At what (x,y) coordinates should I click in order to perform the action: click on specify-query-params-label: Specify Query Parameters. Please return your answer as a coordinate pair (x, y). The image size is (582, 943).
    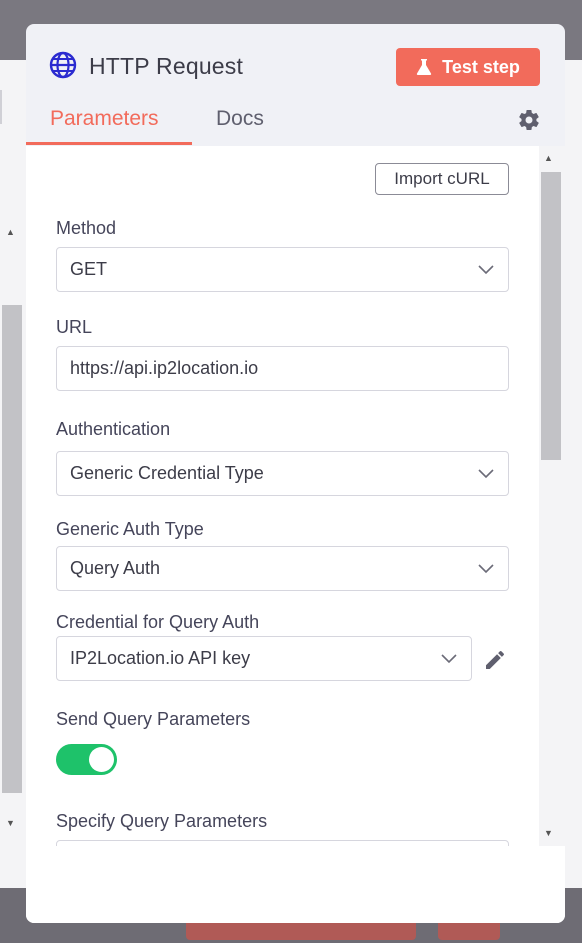
    Looking at the image, I should click on (162, 821).